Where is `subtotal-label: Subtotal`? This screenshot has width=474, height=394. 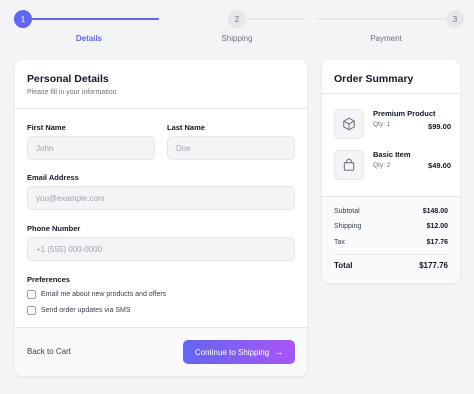 subtotal-label: Subtotal is located at coordinates (347, 211).